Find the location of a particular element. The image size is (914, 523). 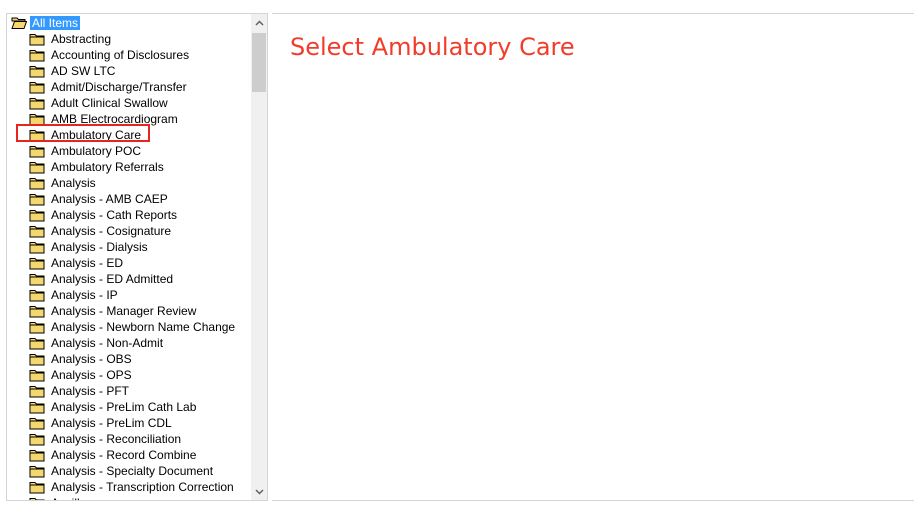

tree-item-label: Analysis - Non-Admit is located at coordinates (107, 343).